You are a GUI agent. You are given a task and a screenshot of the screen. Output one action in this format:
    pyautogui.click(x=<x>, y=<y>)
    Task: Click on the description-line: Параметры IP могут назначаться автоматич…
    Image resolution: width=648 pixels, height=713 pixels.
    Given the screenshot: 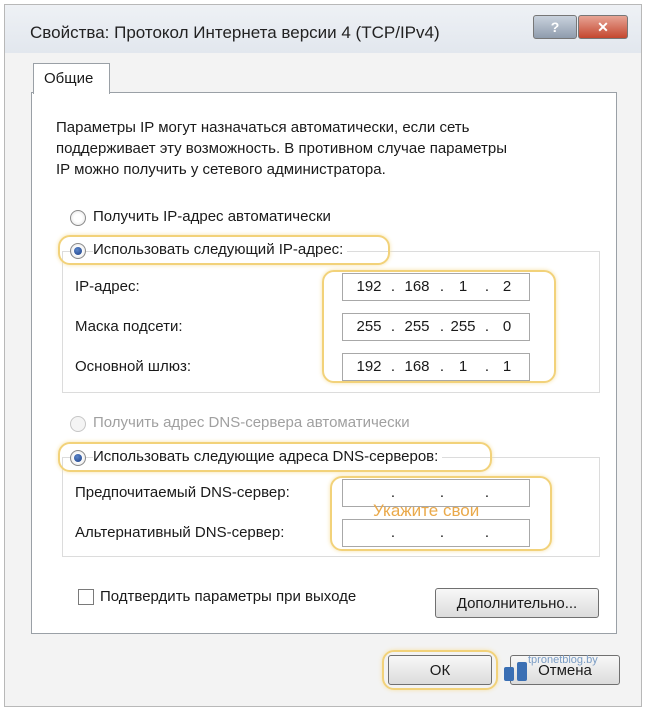 What is the action you would take?
    pyautogui.click(x=263, y=127)
    